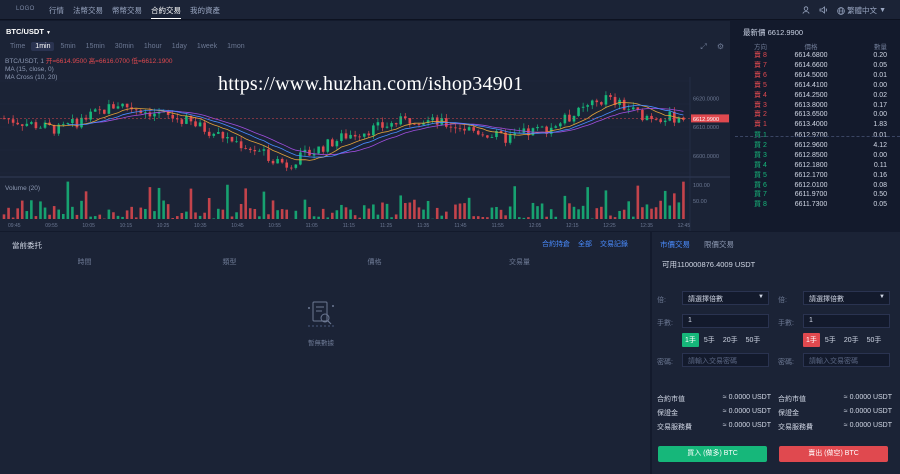 This screenshot has width=900, height=474. I want to click on user-icon, so click(806, 10).